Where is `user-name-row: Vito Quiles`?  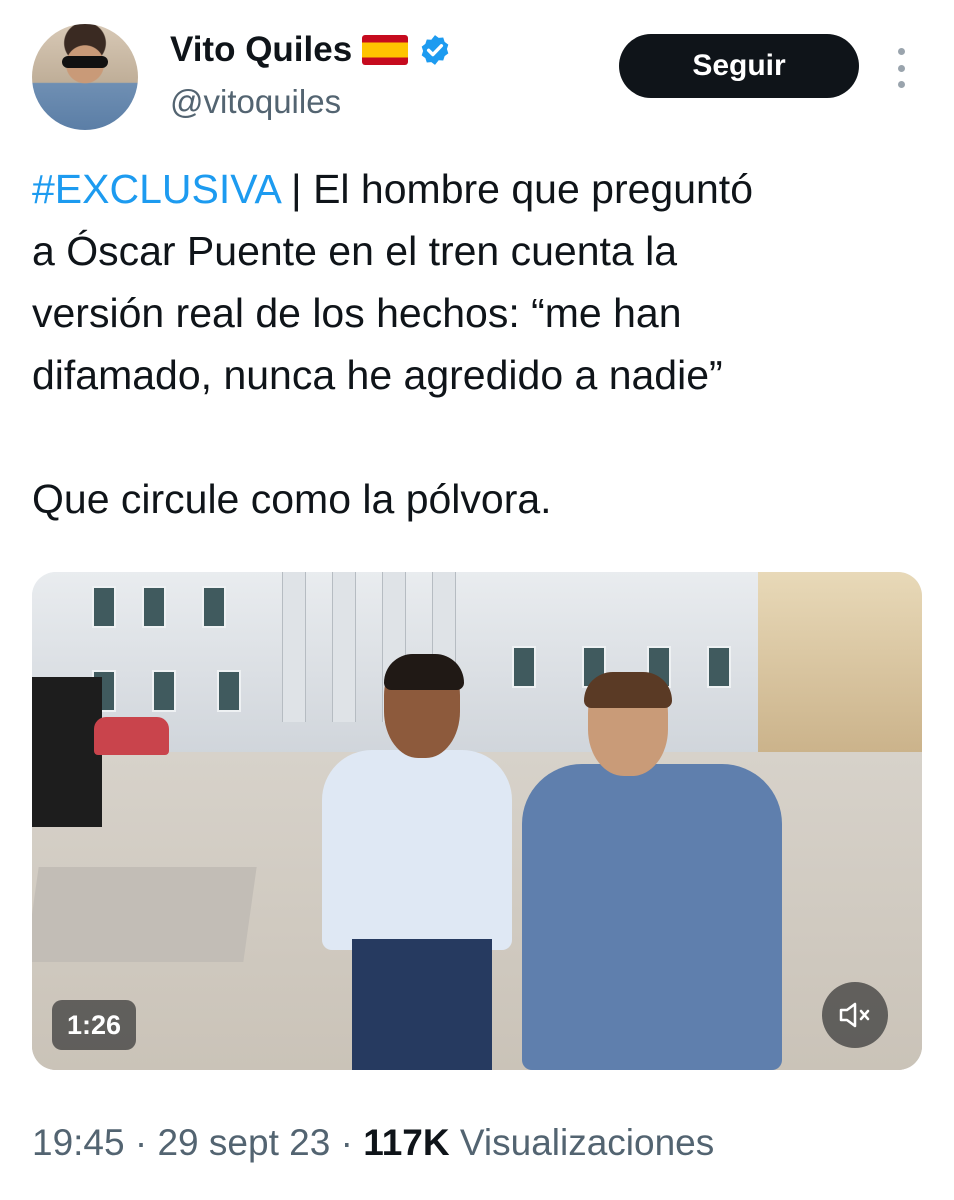
user-name-row: Vito Quiles is located at coordinates (311, 50).